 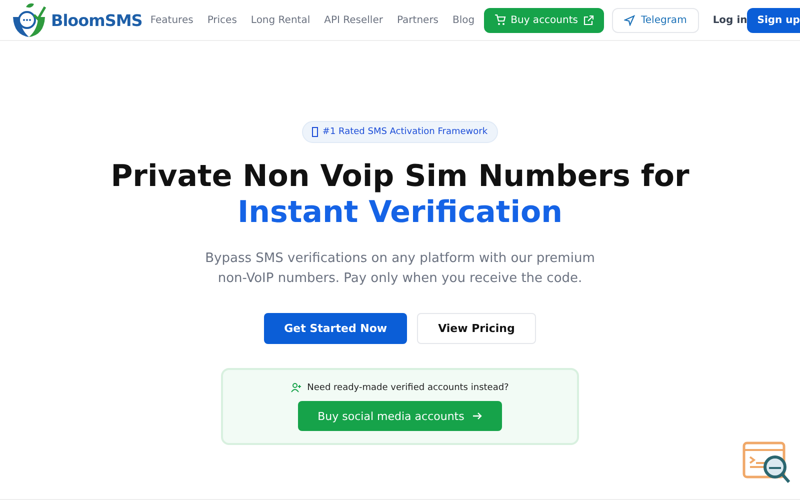 I want to click on badge-text: #1 Rated SMS Activation Framework, so click(x=405, y=132).